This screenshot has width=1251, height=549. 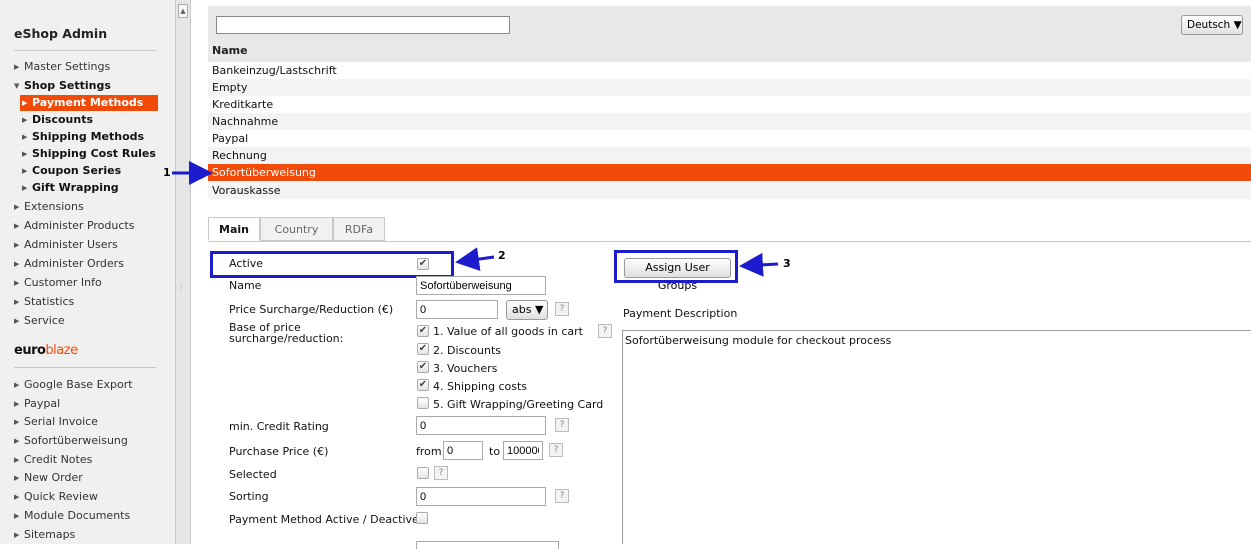 I want to click on sidebar-item-gift-wrapping: ▶ Gift Wrapping, so click(x=90, y=188).